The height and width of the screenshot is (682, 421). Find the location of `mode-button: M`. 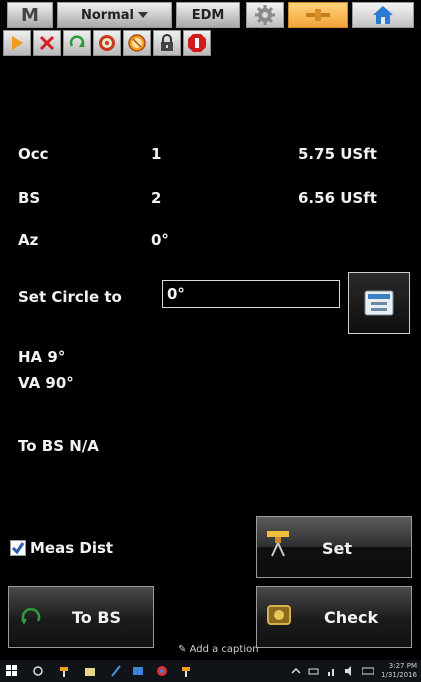

mode-button: M is located at coordinates (30, 15).